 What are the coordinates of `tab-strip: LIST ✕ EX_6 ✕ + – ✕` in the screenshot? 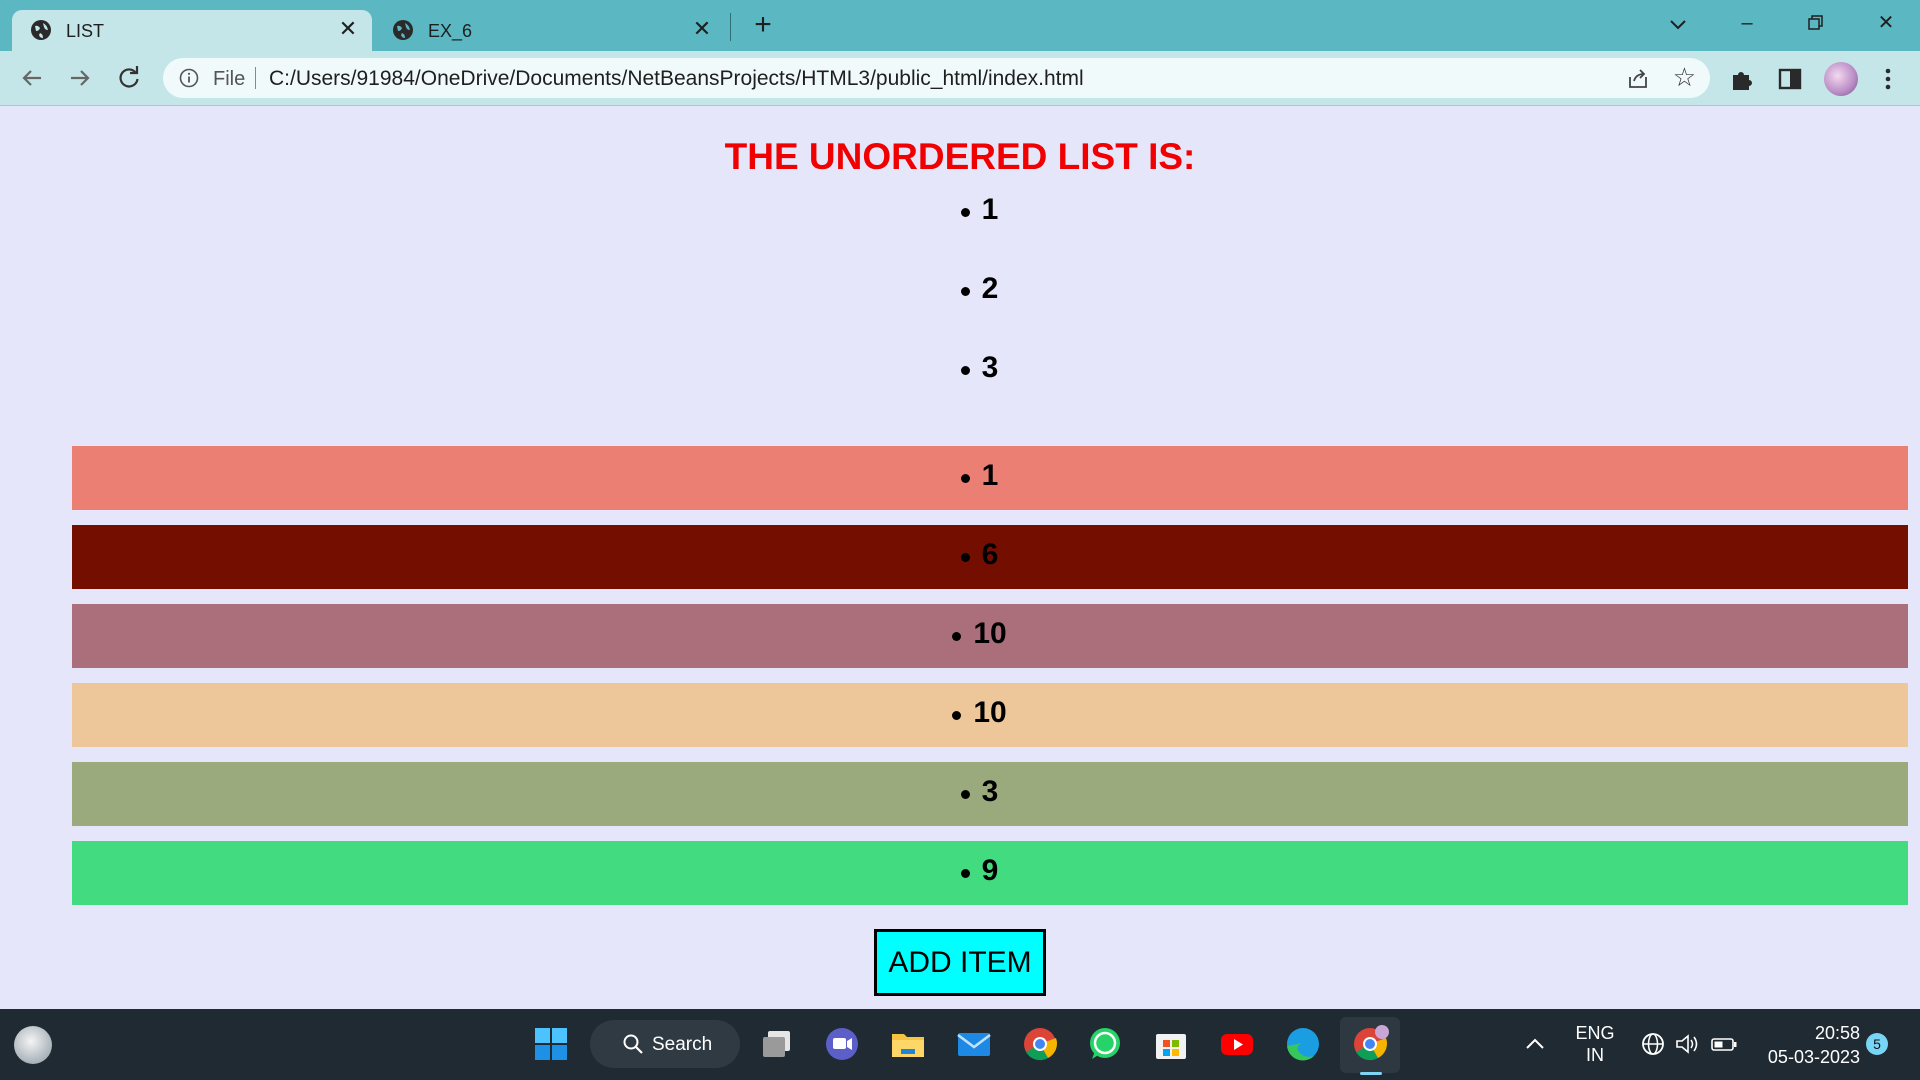 It's located at (960, 25).